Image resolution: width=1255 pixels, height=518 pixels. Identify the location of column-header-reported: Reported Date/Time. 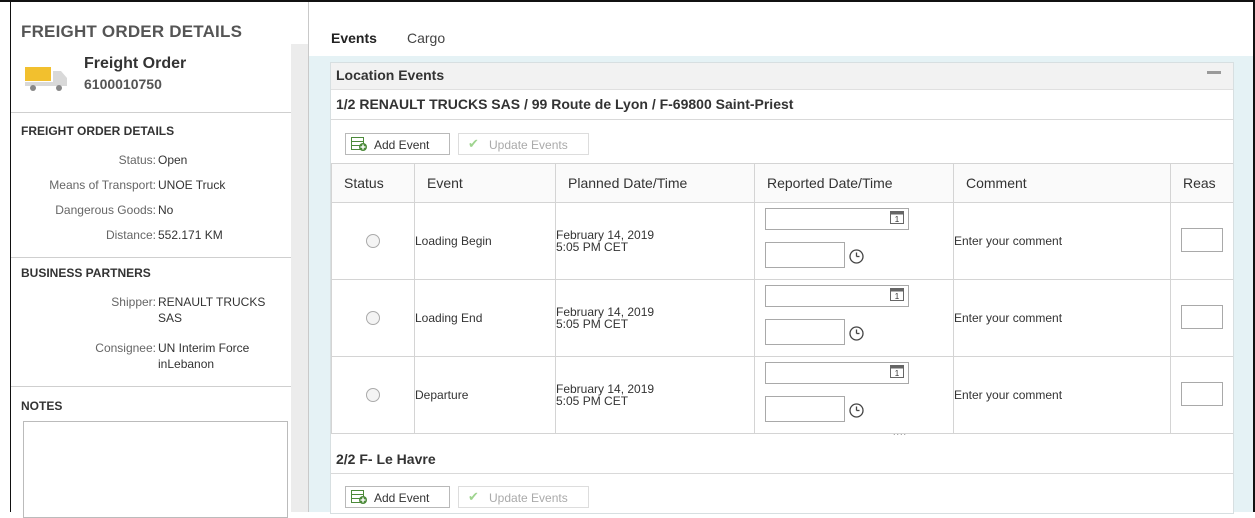
(854, 183).